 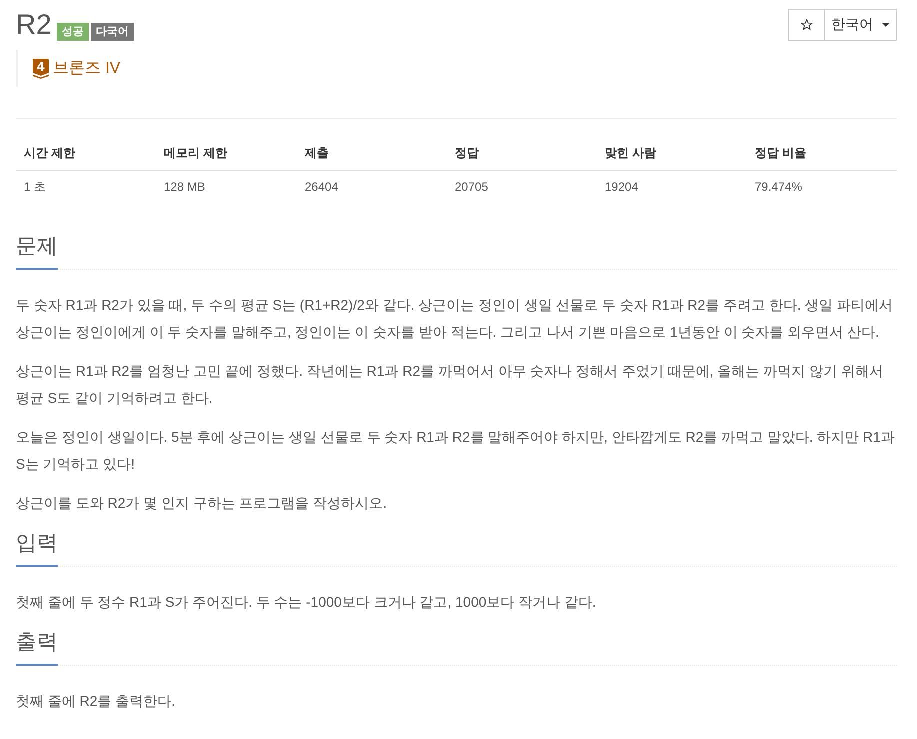 I want to click on table-cell: 1 초, so click(x=86, y=187).